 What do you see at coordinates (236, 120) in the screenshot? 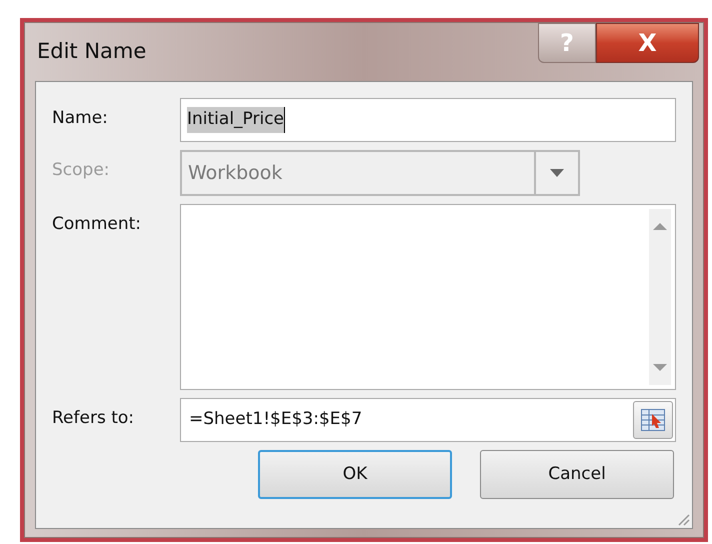
I see `selected-text: Initial_Price` at bounding box center [236, 120].